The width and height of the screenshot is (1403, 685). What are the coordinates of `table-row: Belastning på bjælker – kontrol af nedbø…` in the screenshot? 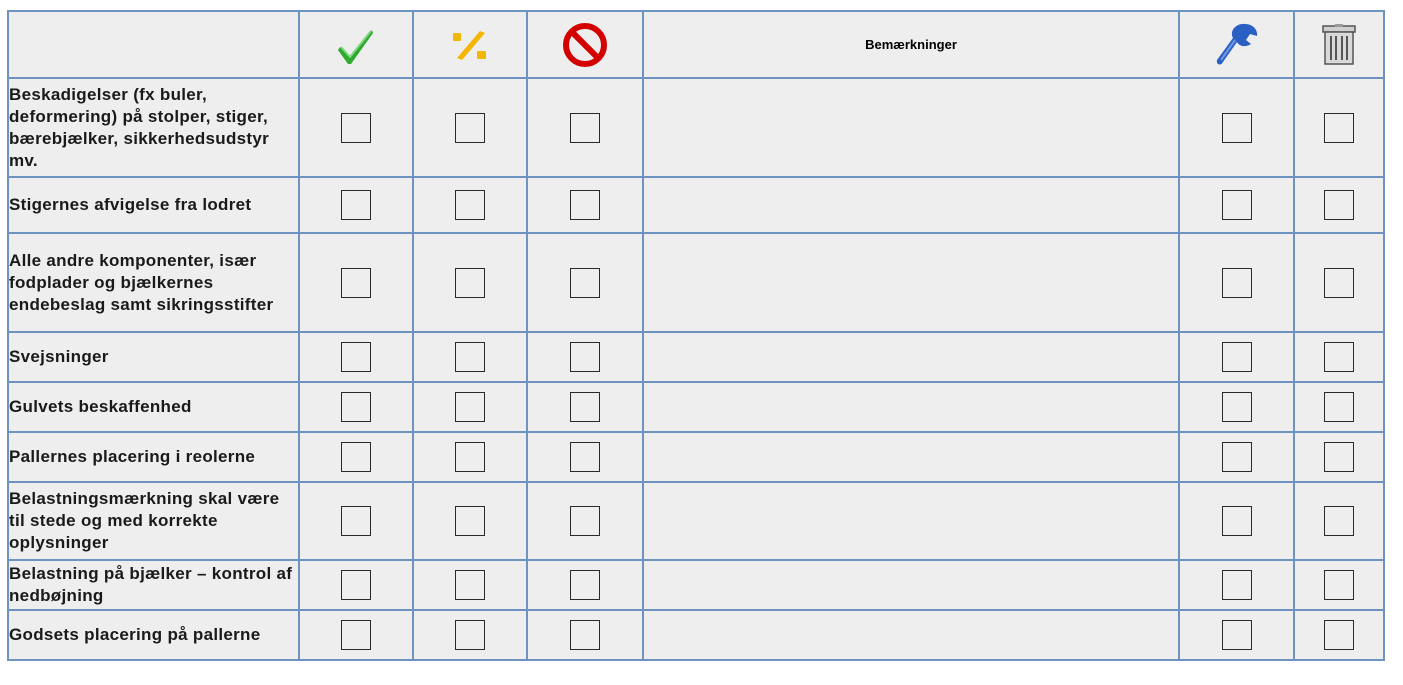 It's located at (696, 585).